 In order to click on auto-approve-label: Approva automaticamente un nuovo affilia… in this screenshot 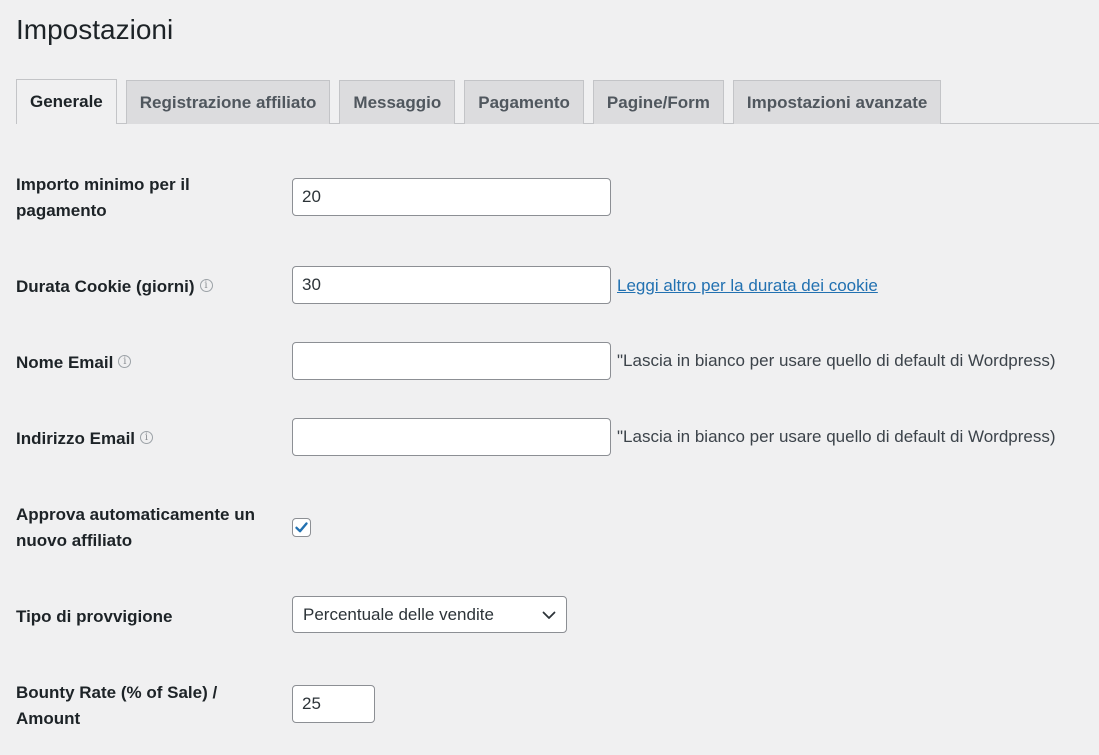, I will do `click(135, 527)`.